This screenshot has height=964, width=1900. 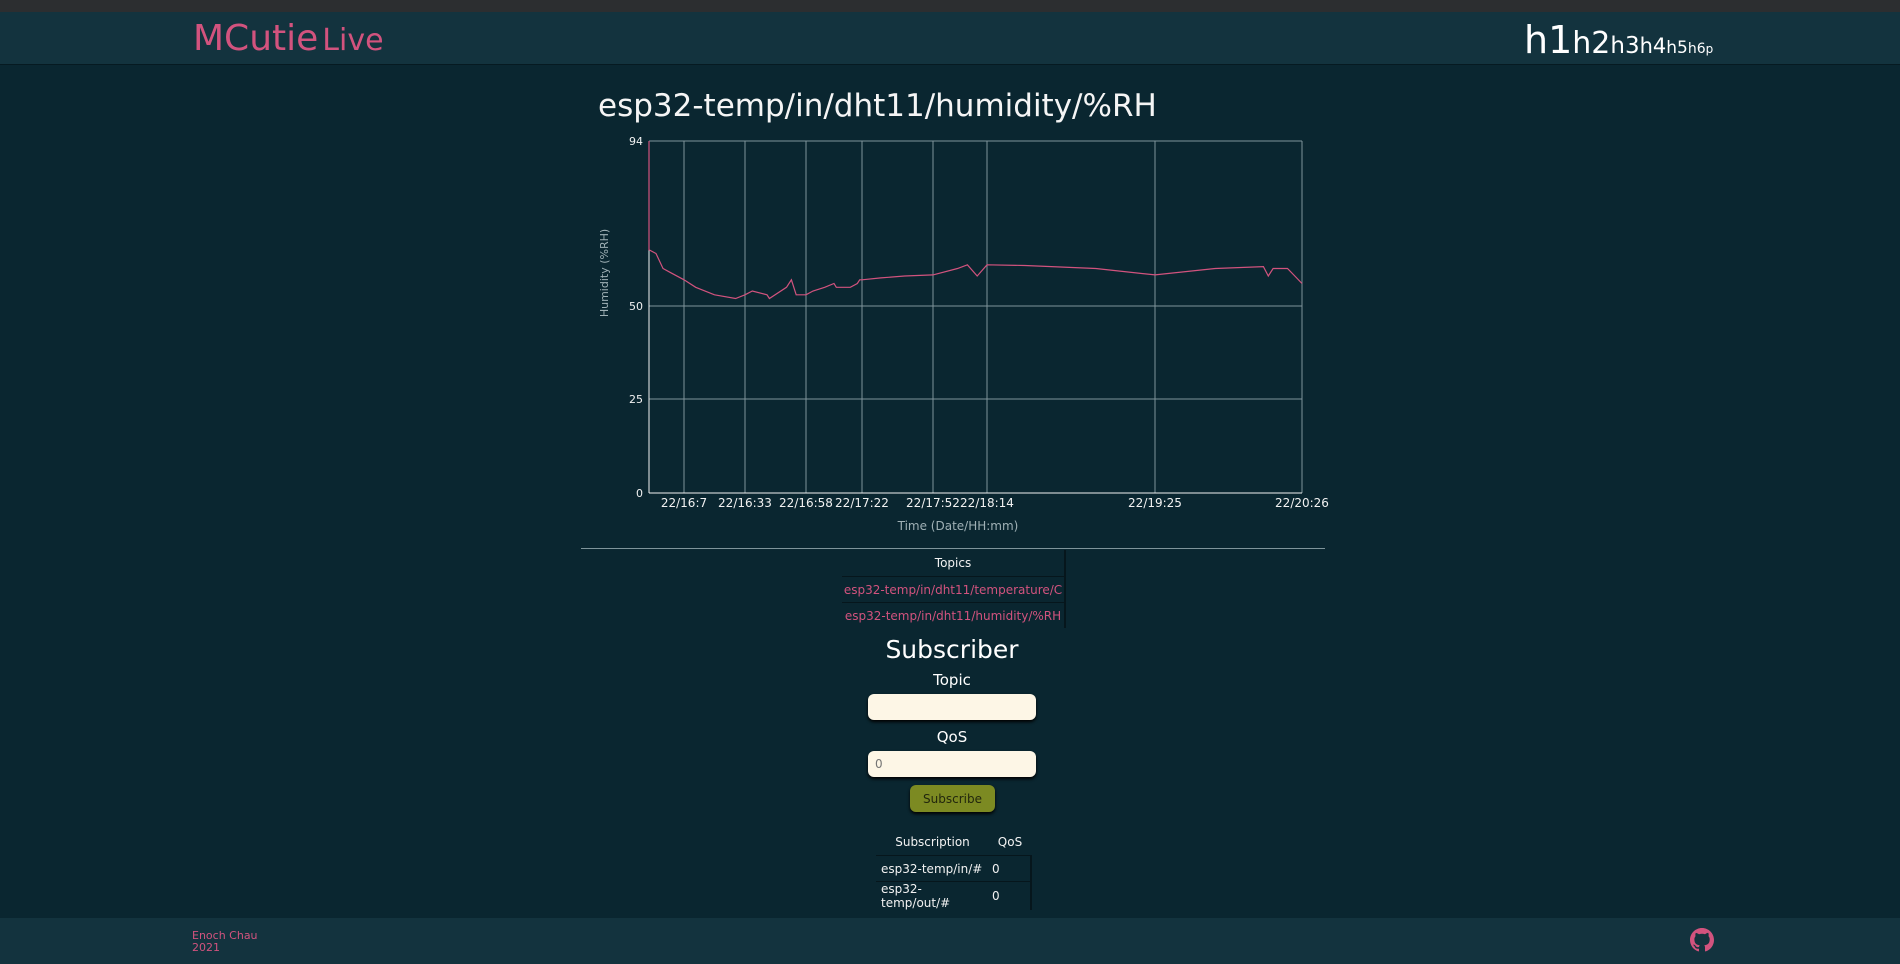 I want to click on x-tick-label: 22/16:58, so click(x=806, y=503).